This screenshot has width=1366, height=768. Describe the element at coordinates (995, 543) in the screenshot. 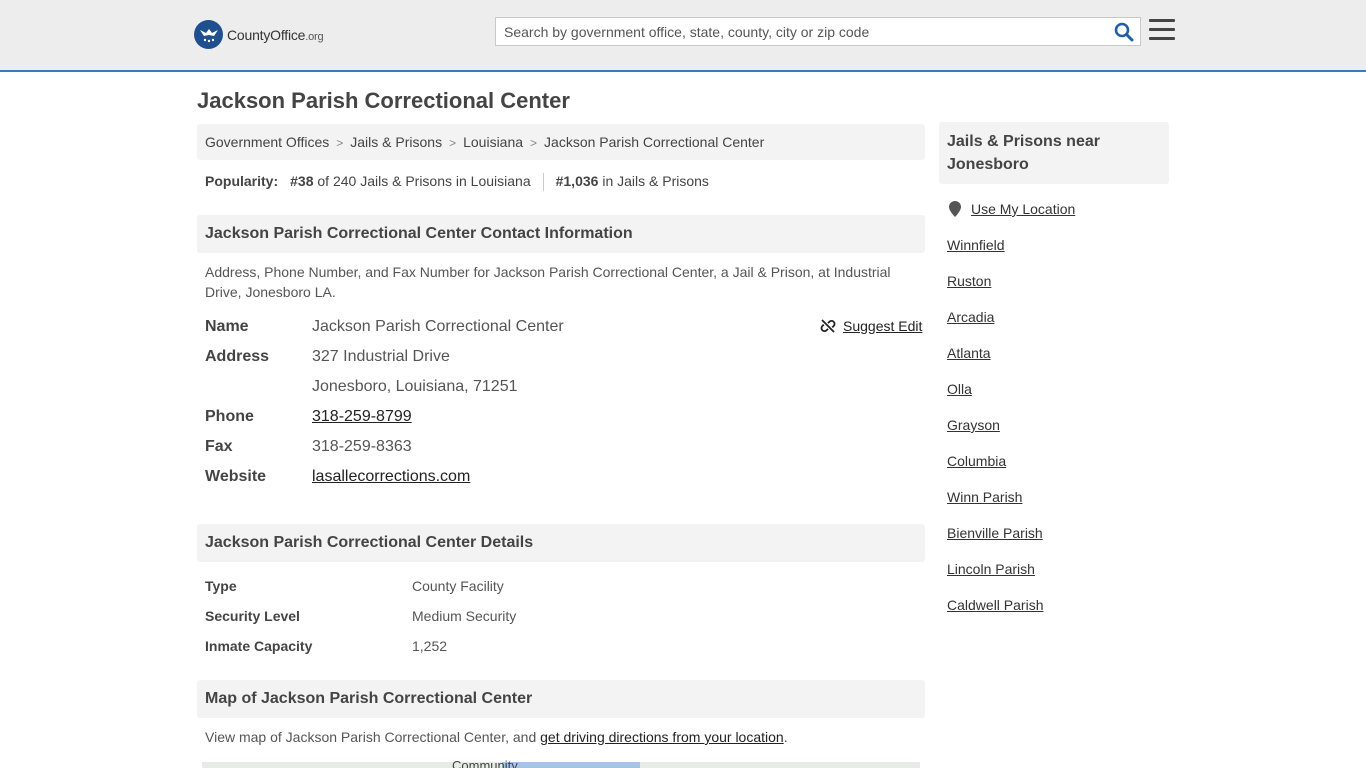

I see `list-item: Bienville Parish` at that location.